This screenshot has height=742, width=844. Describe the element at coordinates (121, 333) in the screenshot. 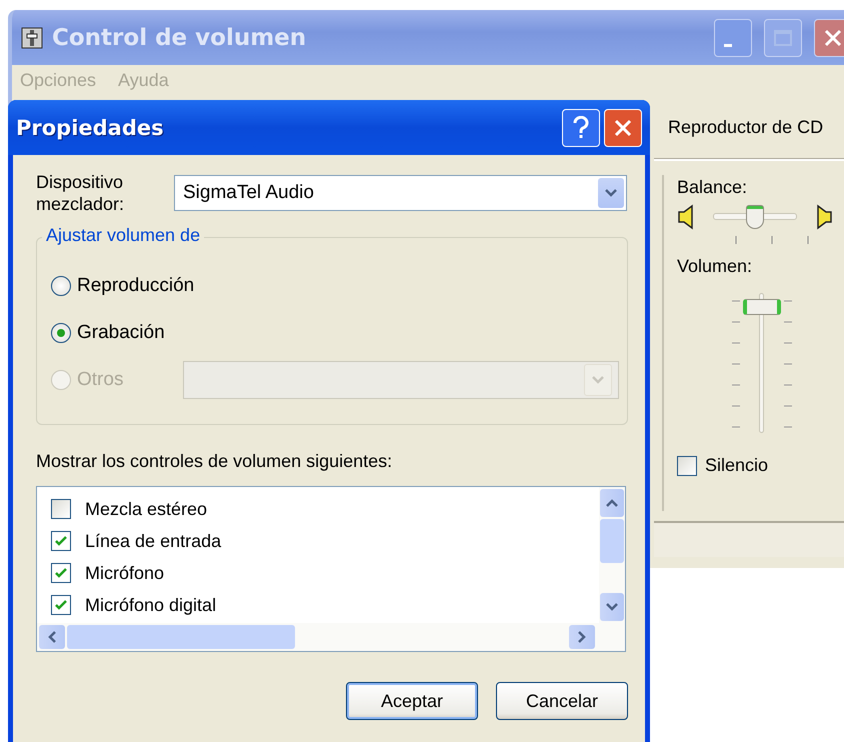

I see `radio-label: Grabación` at that location.